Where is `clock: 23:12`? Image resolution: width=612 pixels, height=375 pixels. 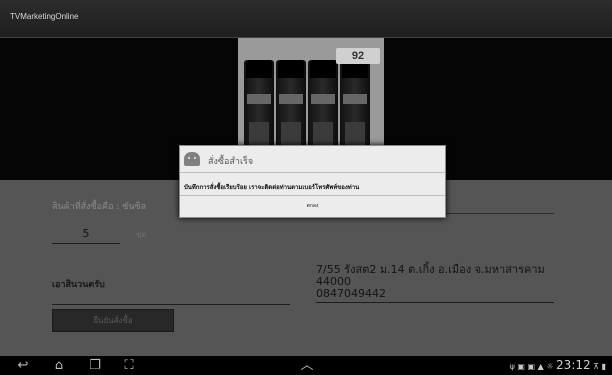
clock: 23:12 is located at coordinates (573, 365).